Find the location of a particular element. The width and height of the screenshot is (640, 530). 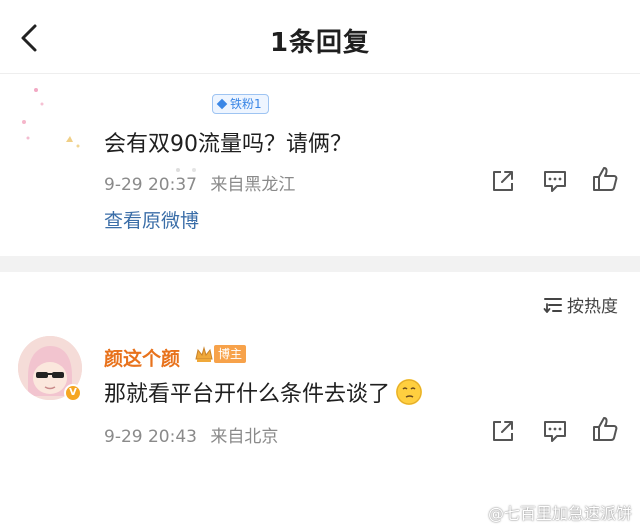

reply-meta: 9-29 20:43 来自北京 is located at coordinates (195, 434).